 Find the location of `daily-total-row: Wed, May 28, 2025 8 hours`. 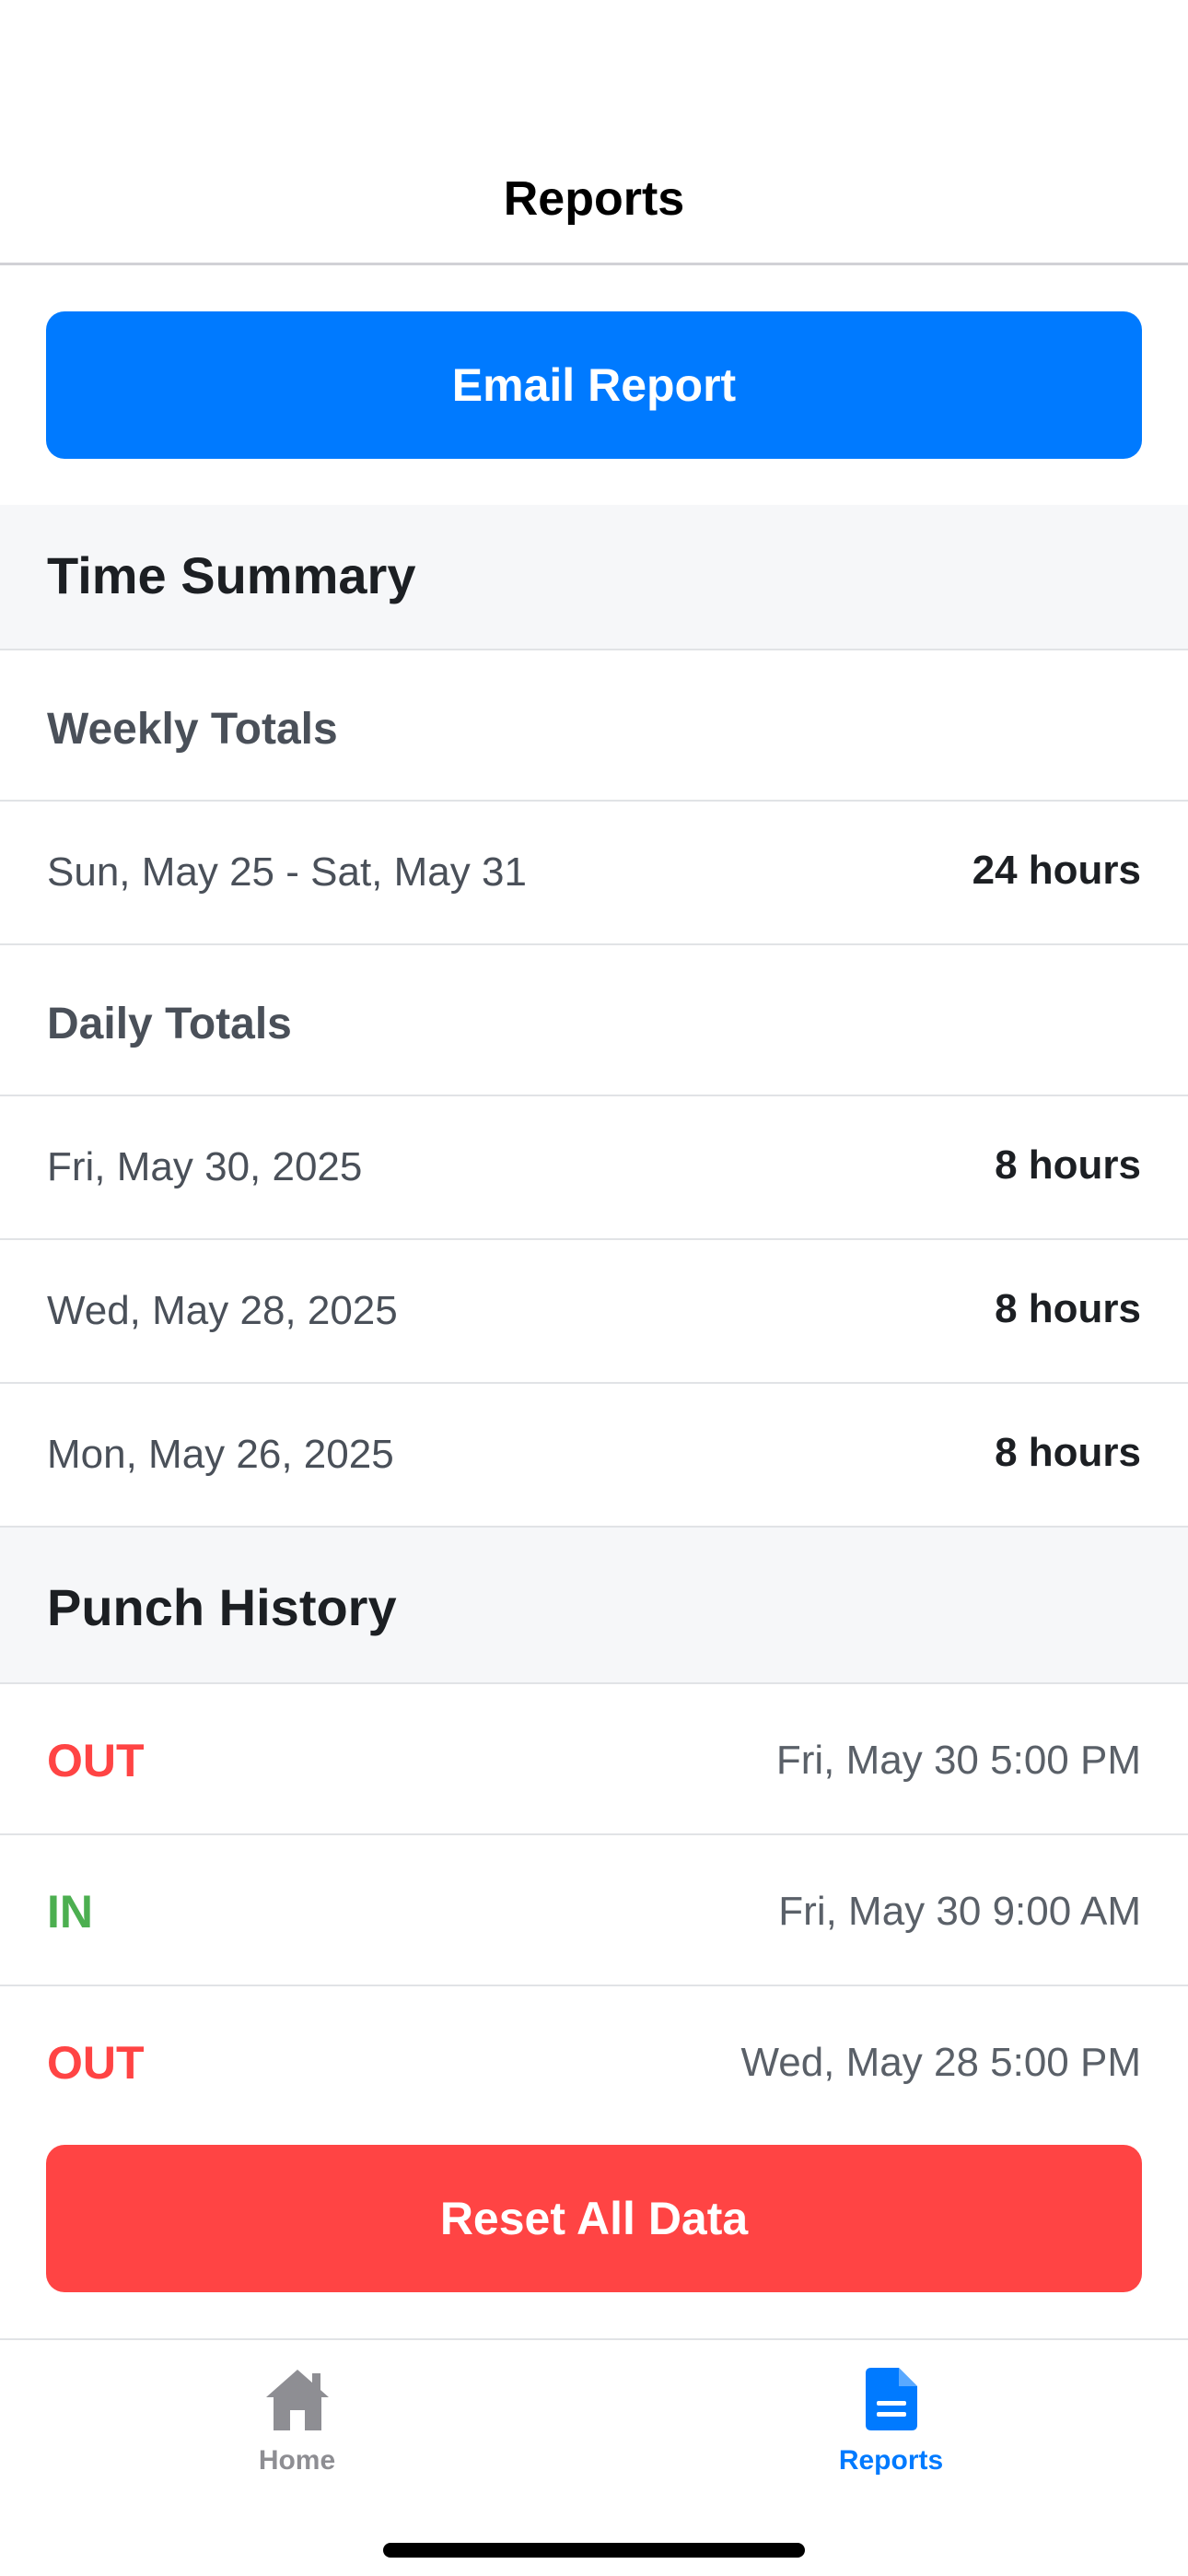

daily-total-row: Wed, May 28, 2025 8 hours is located at coordinates (594, 1312).